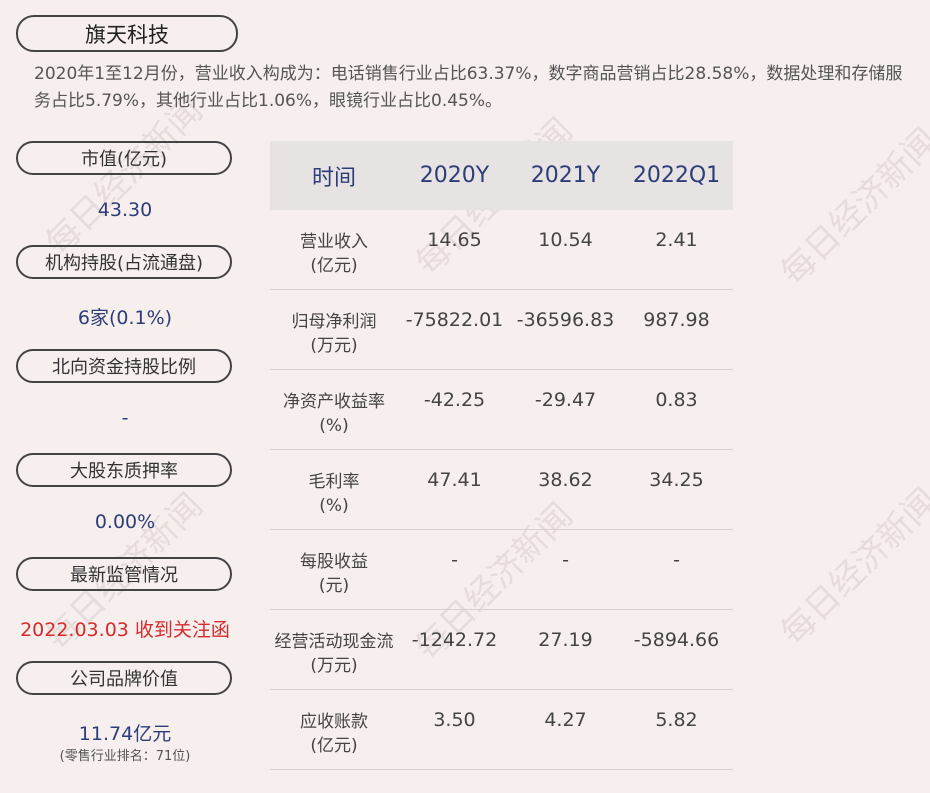  I want to click on header-2021y: 2021Y, so click(565, 175).